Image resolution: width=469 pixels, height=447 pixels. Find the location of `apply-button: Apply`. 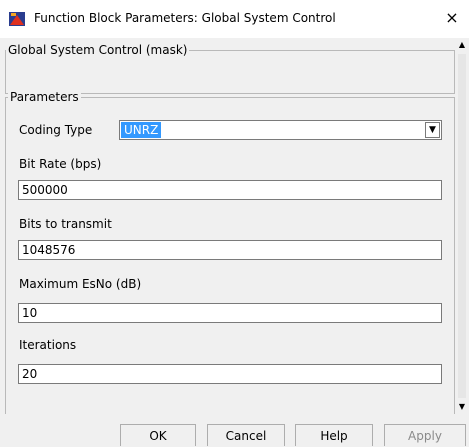

apply-button: Apply is located at coordinates (425, 435).